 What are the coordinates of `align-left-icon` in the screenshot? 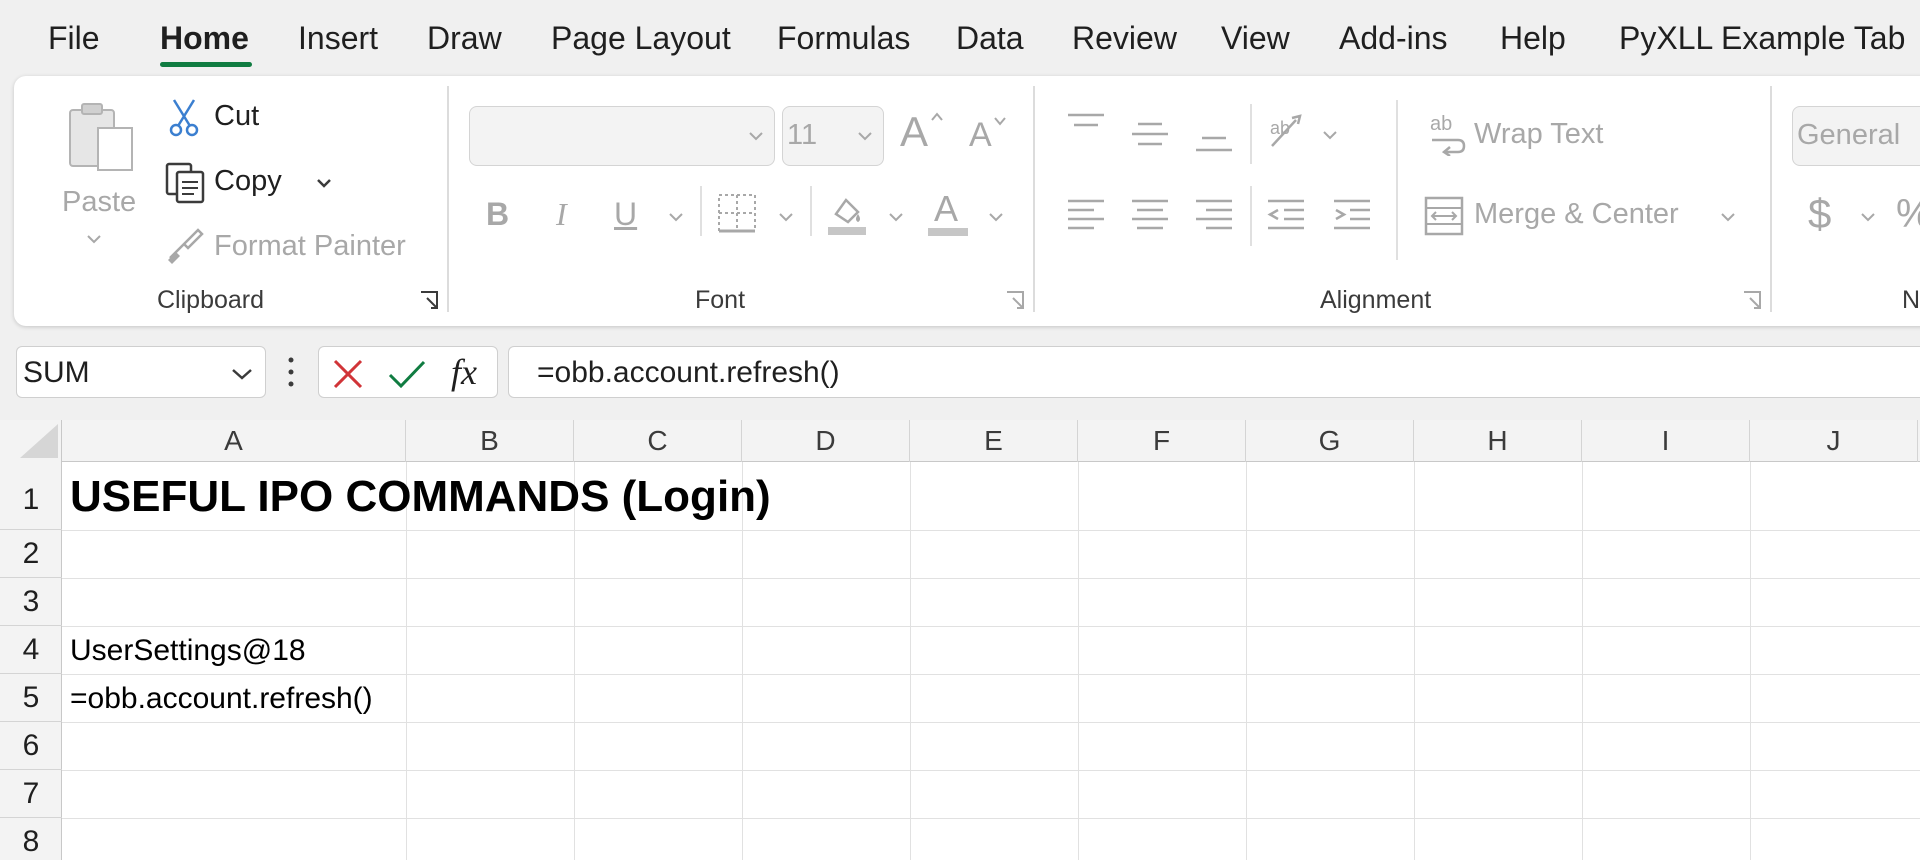 It's located at (1086, 217).